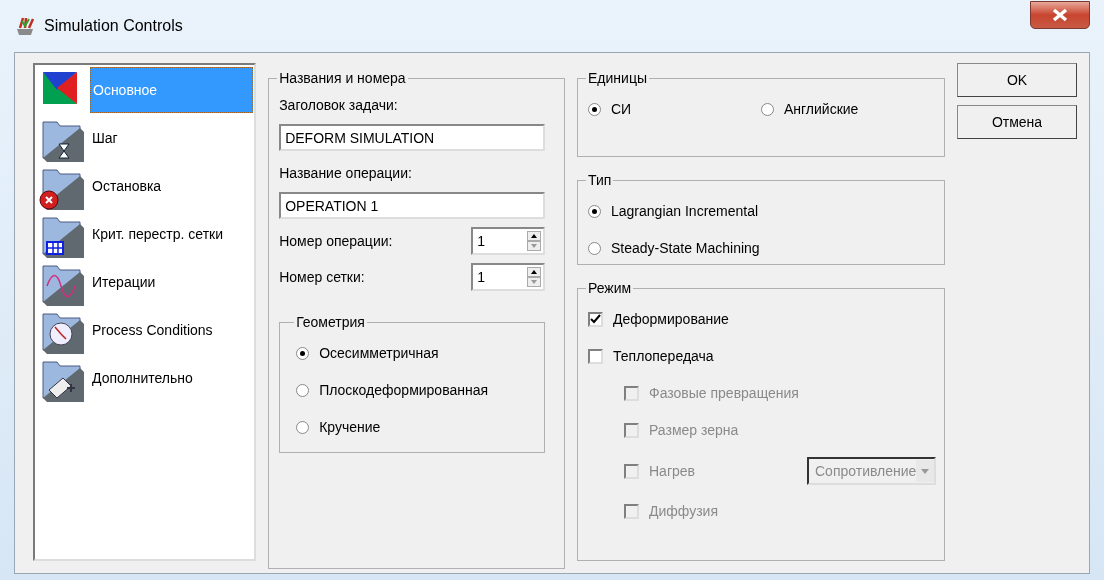  I want to click on group-title: Единицы, so click(617, 78).